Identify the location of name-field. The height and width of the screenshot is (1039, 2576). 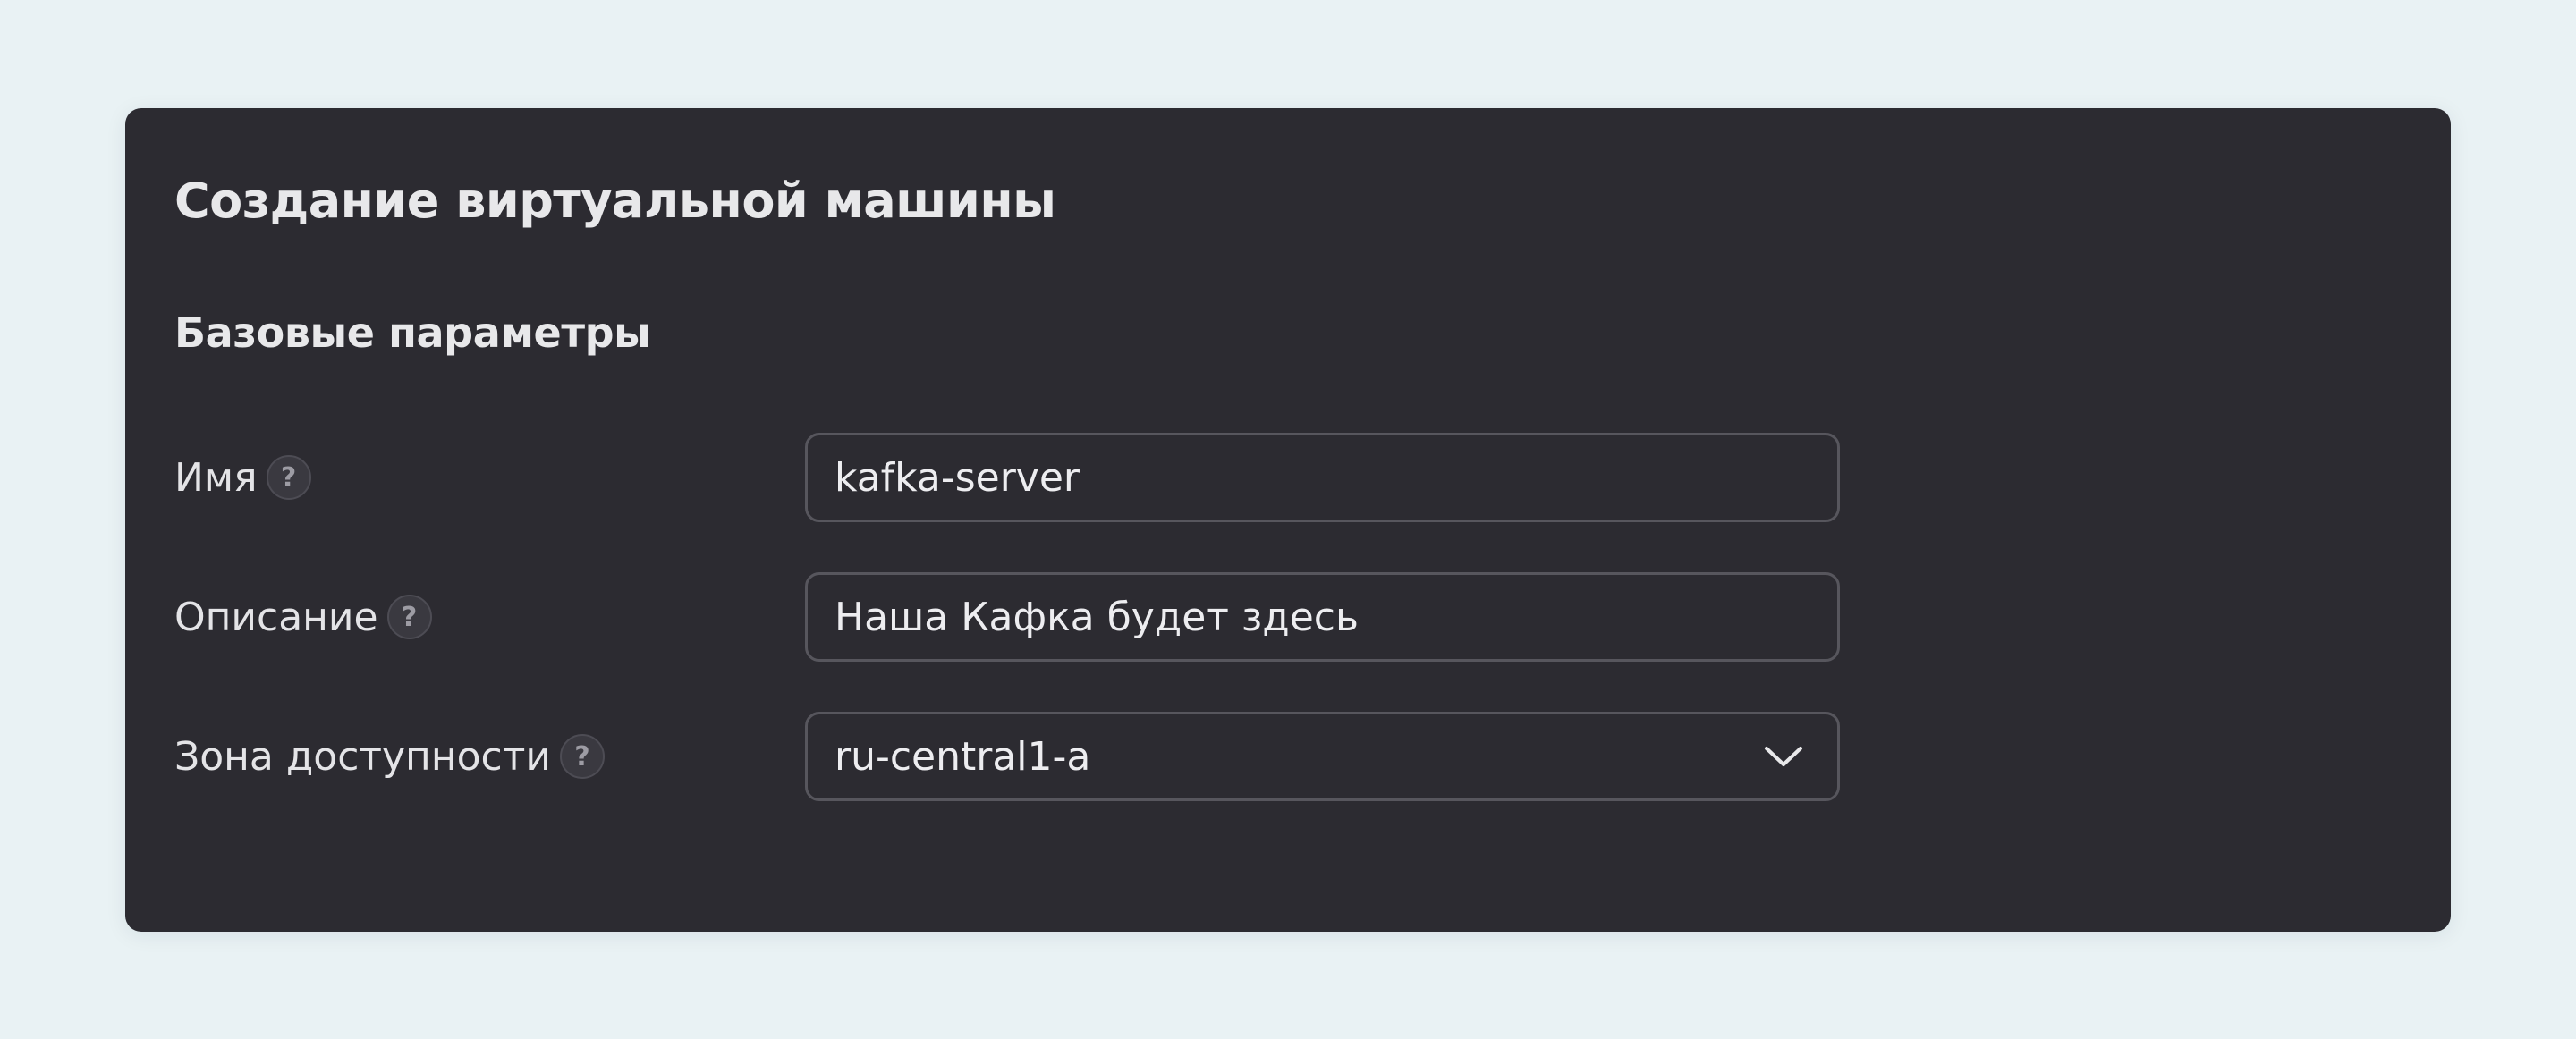
(1322, 477).